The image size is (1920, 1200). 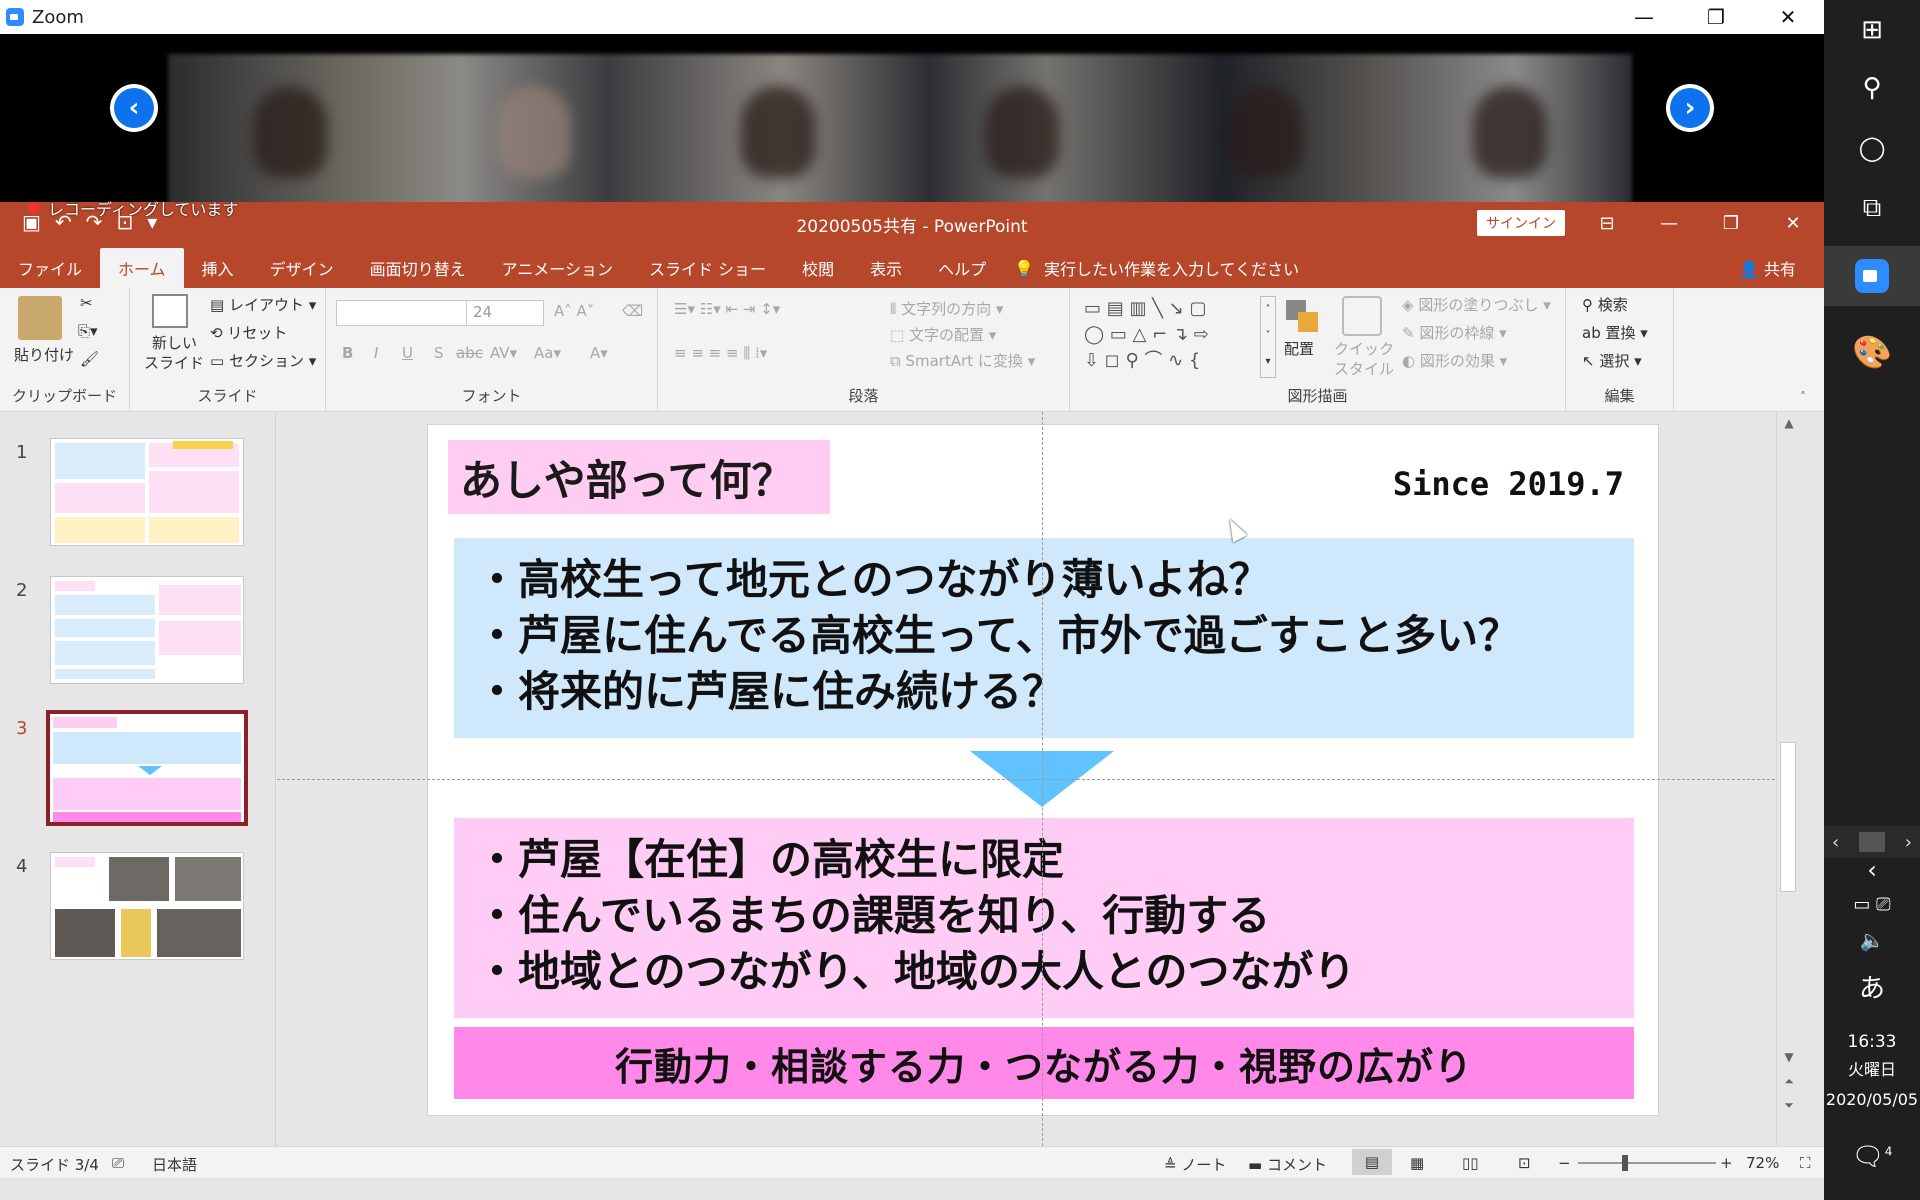 I want to click on ribbon-display-options-button: ⊟, so click(x=1607, y=223).